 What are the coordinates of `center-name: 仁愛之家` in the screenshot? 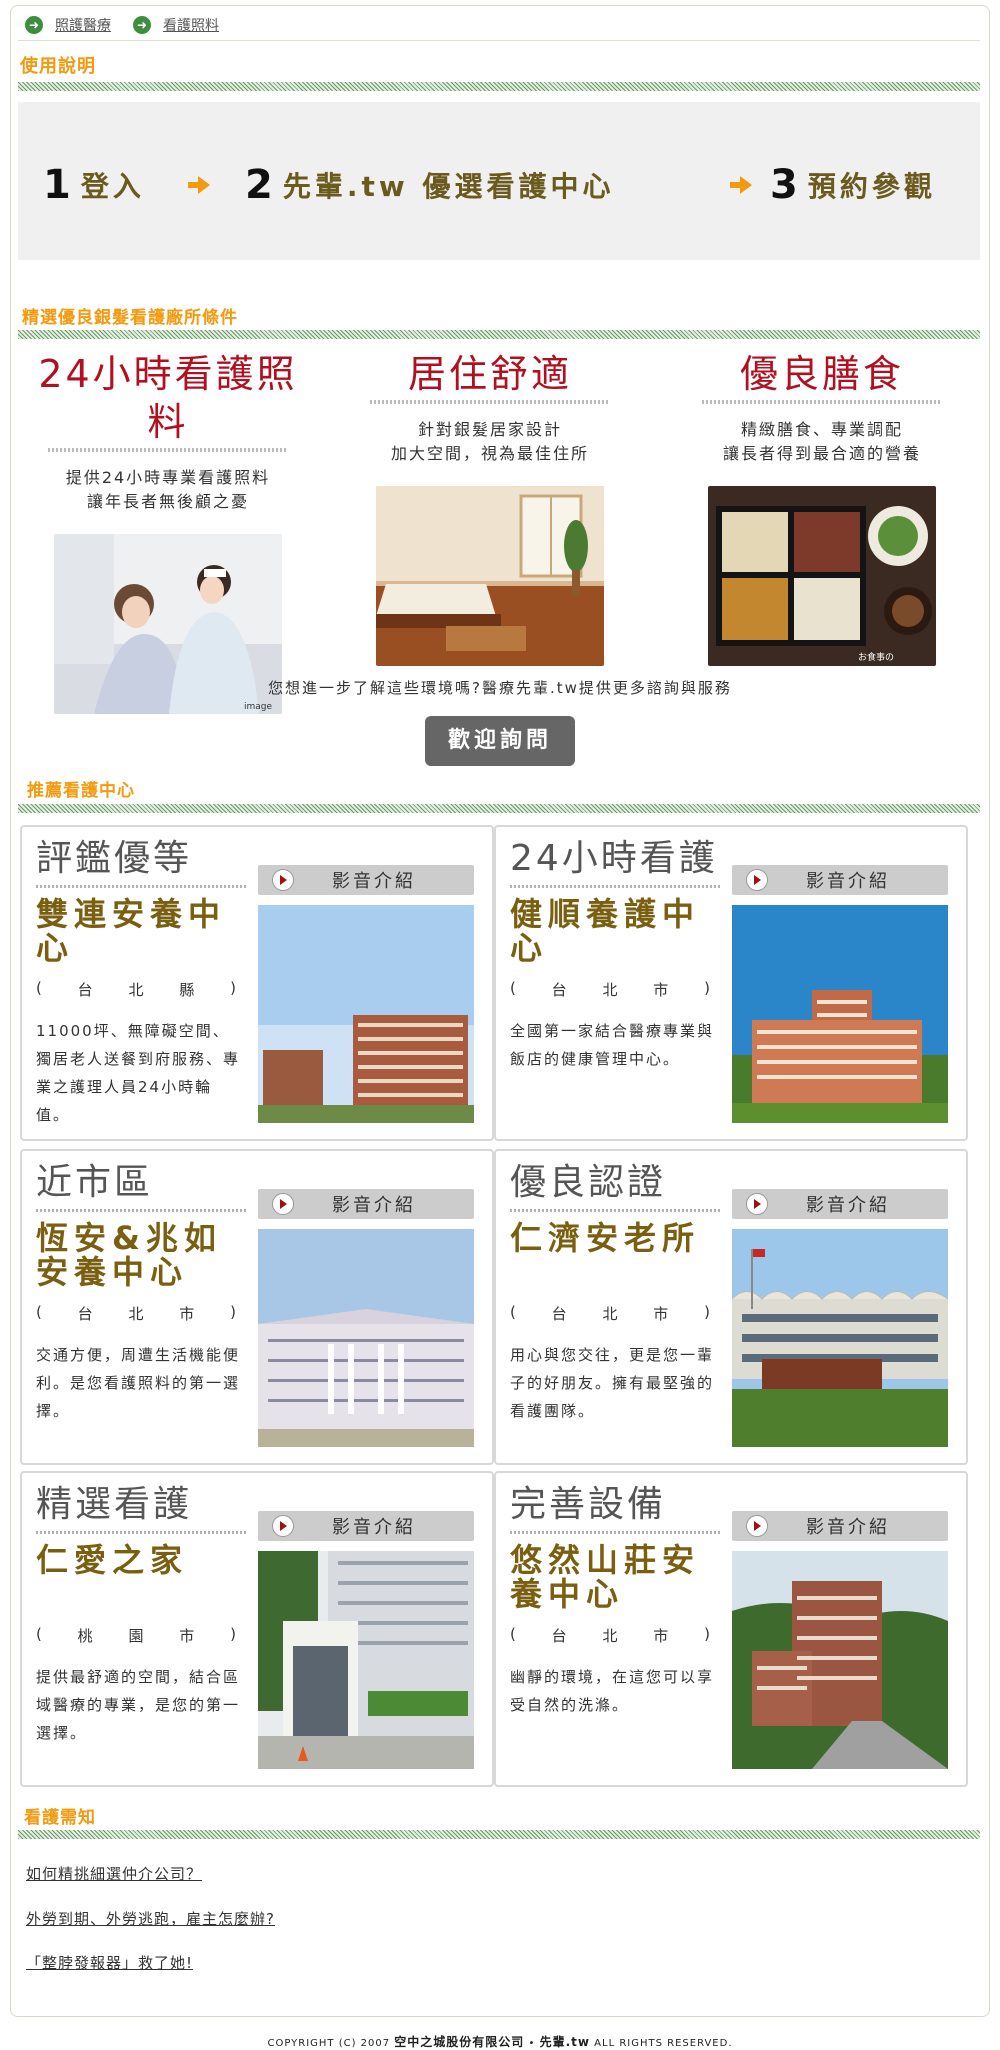 It's located at (141, 1560).